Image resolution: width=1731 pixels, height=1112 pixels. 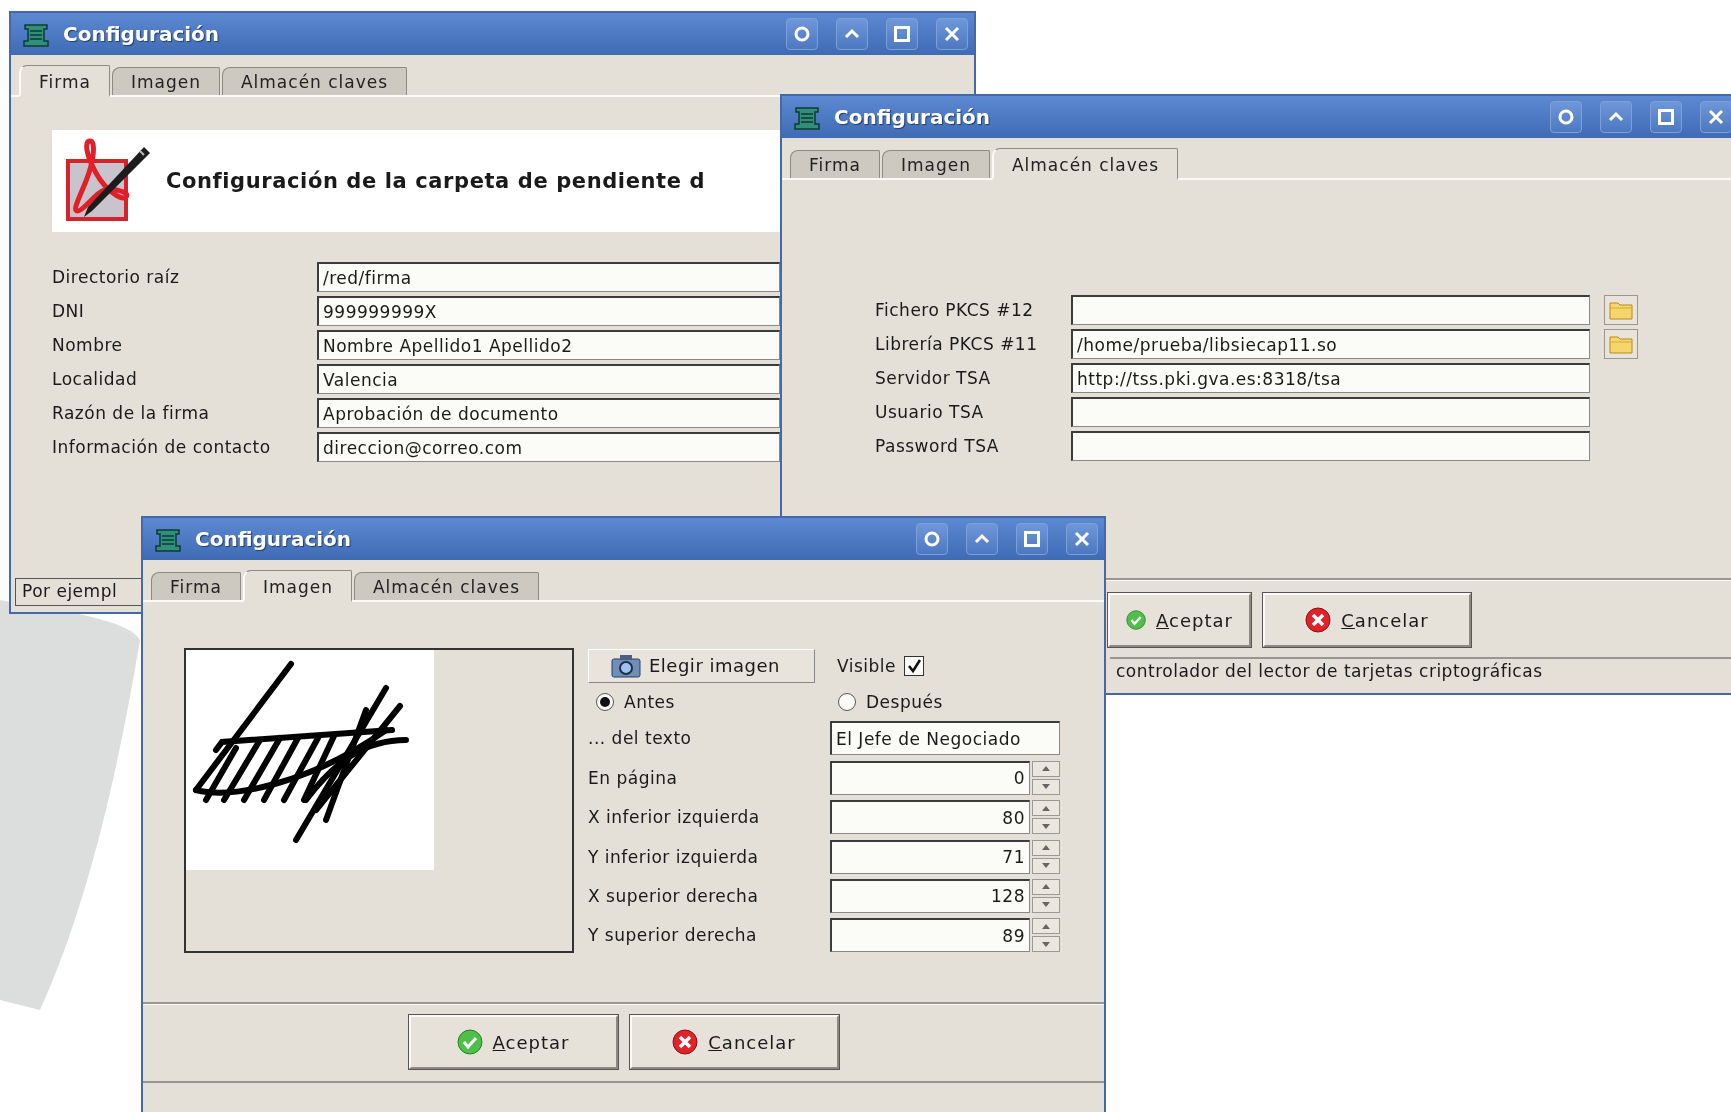 I want to click on input-field: /home/prueba/libsiecap11.so, so click(x=1330, y=344).